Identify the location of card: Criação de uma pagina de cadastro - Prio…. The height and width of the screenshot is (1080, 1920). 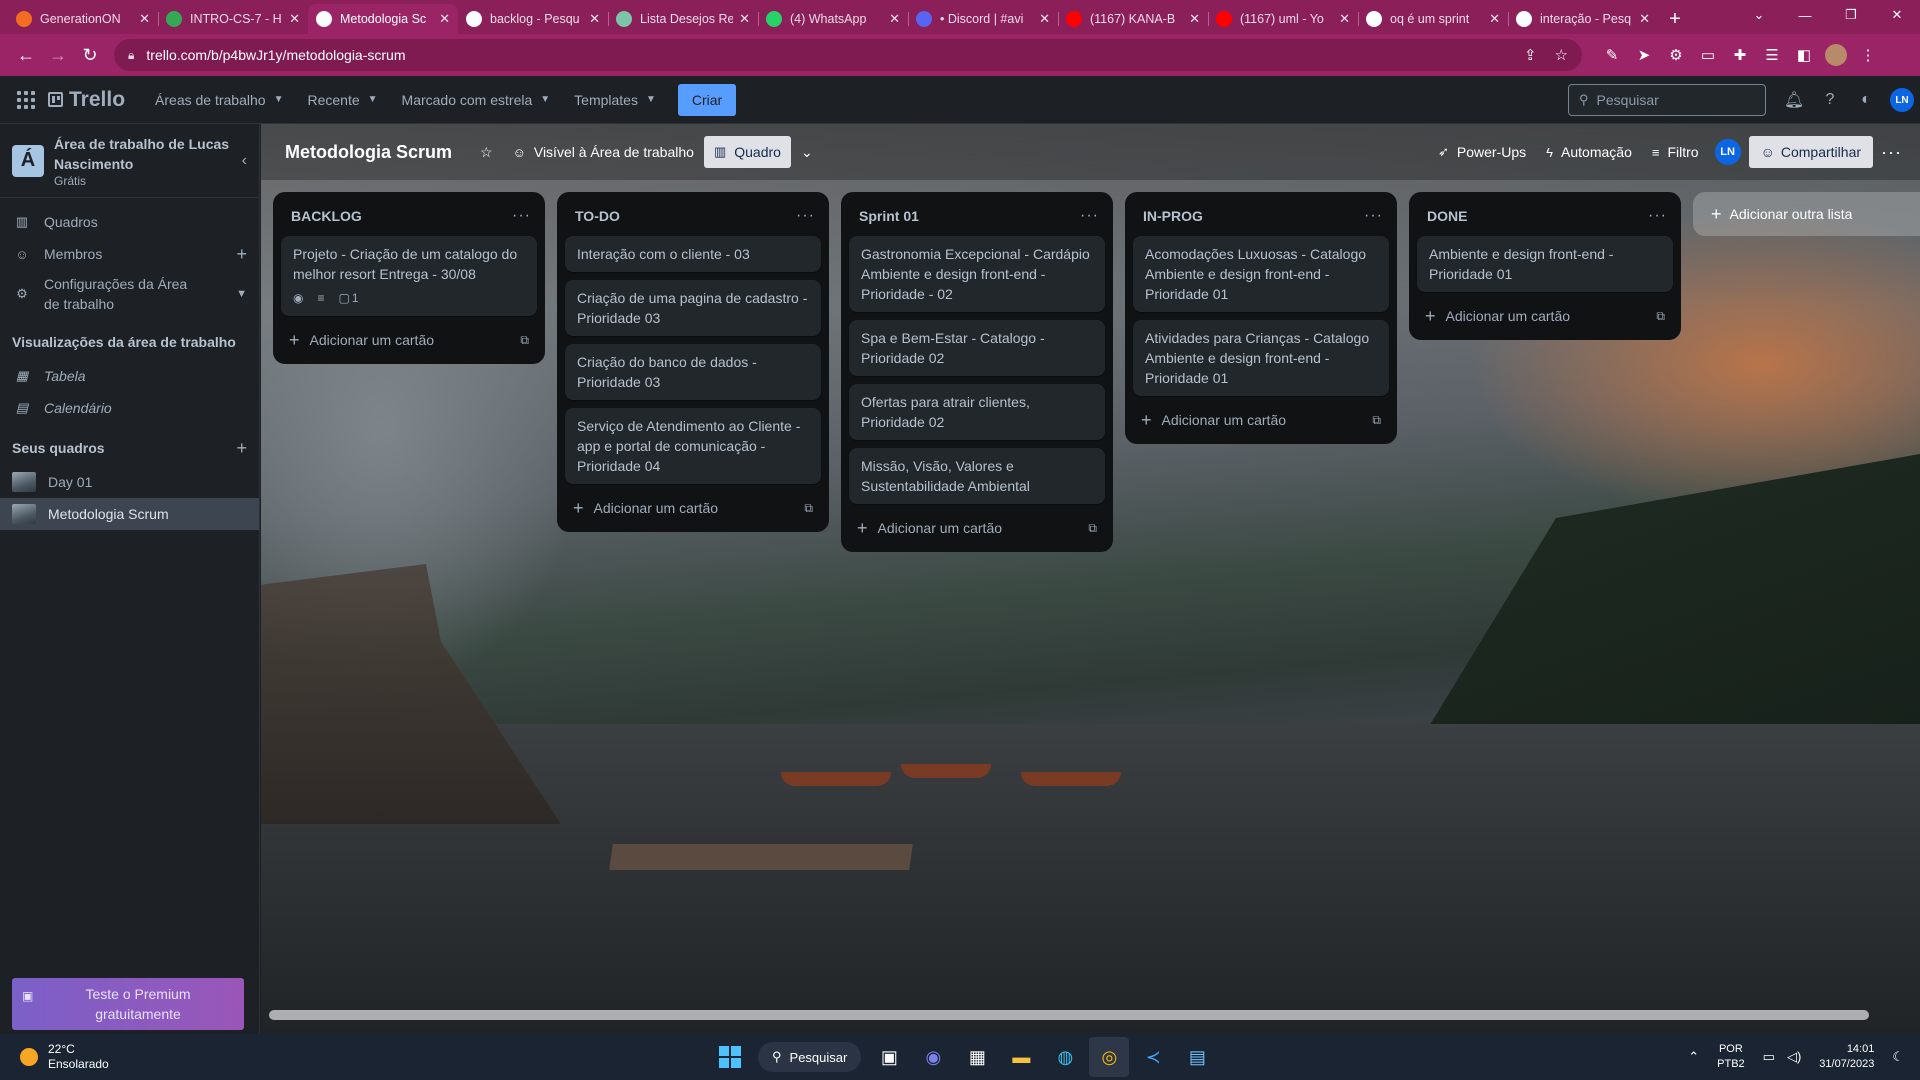
(693, 308).